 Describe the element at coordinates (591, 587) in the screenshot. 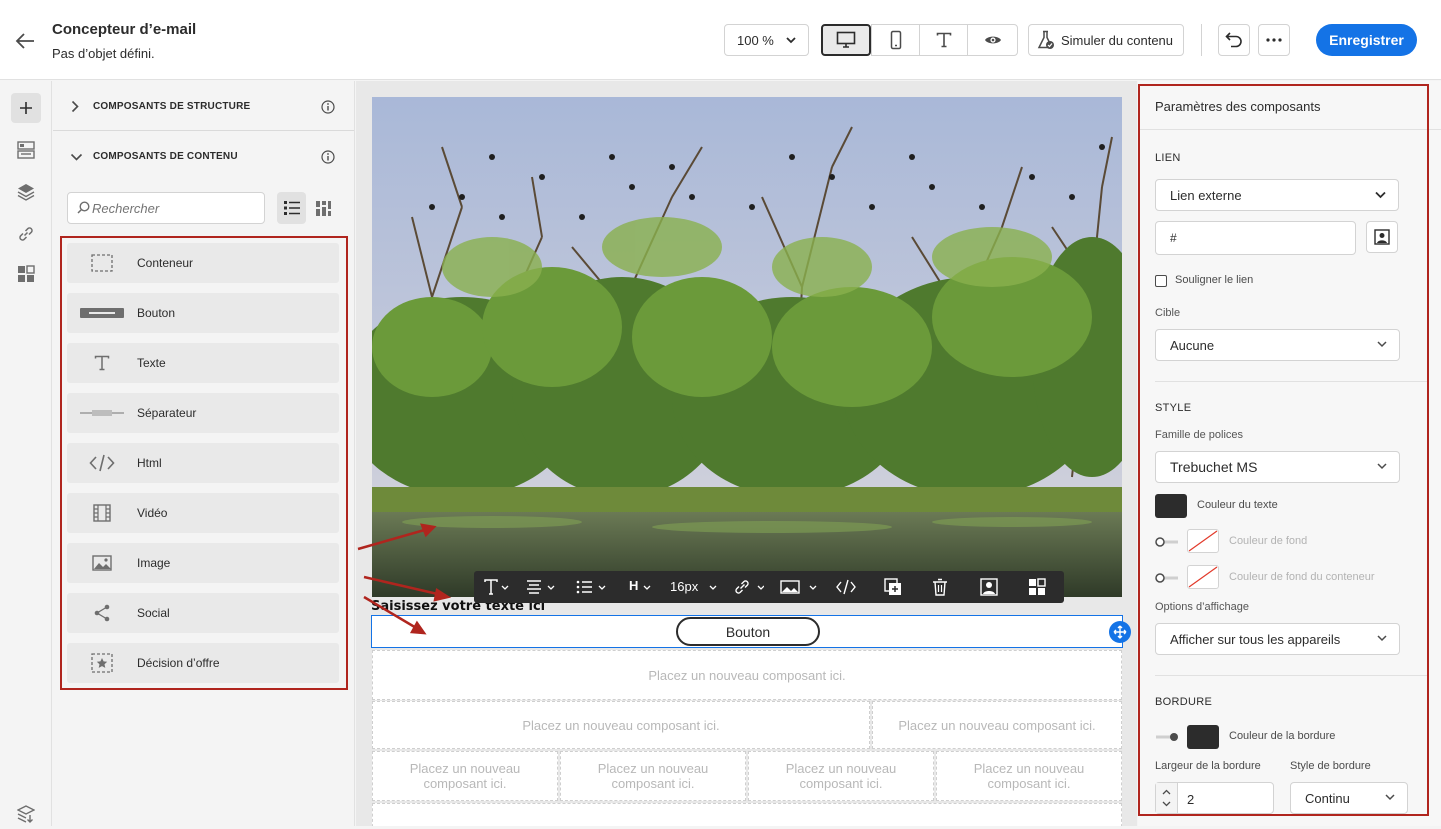

I see `list-icon` at that location.